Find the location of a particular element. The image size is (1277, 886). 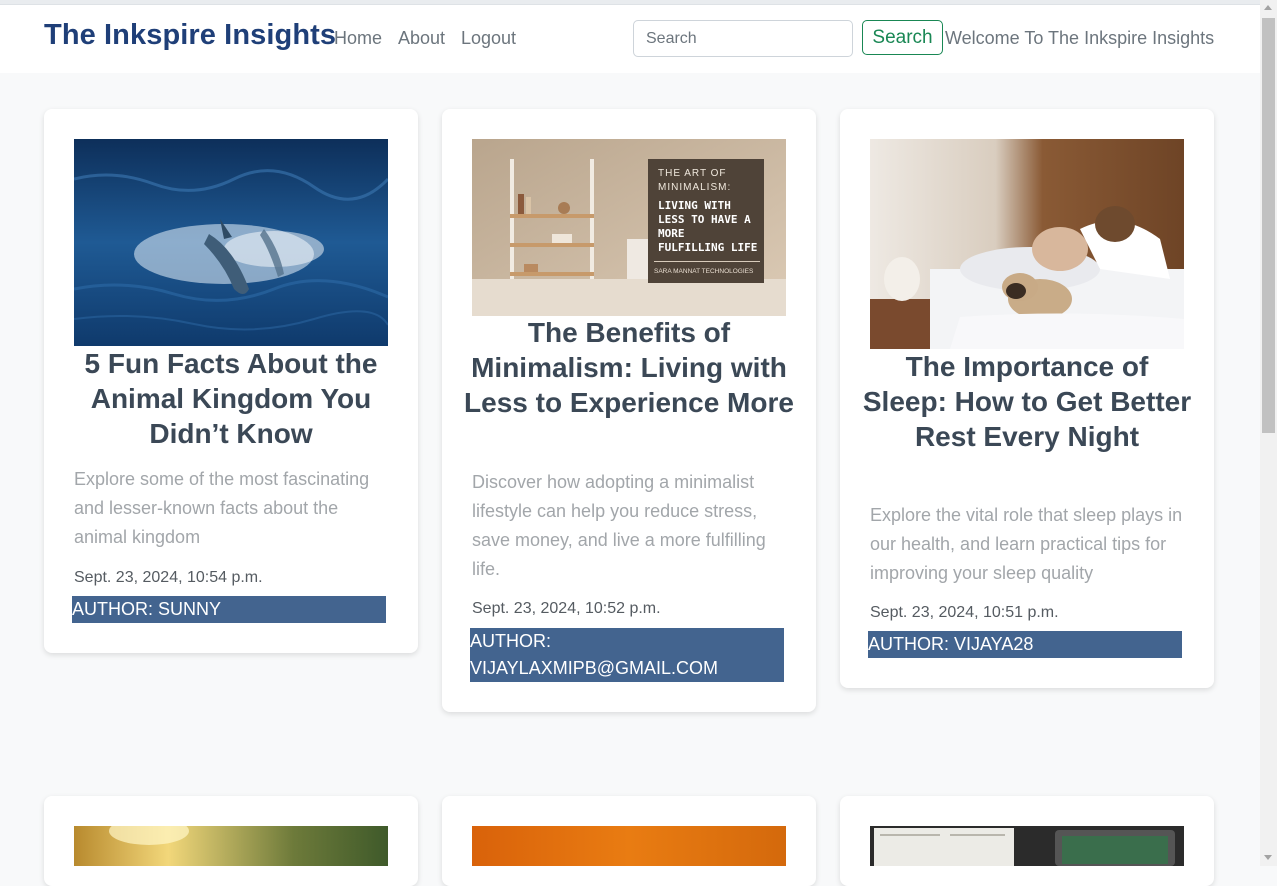

dolphin-image is located at coordinates (231, 242).